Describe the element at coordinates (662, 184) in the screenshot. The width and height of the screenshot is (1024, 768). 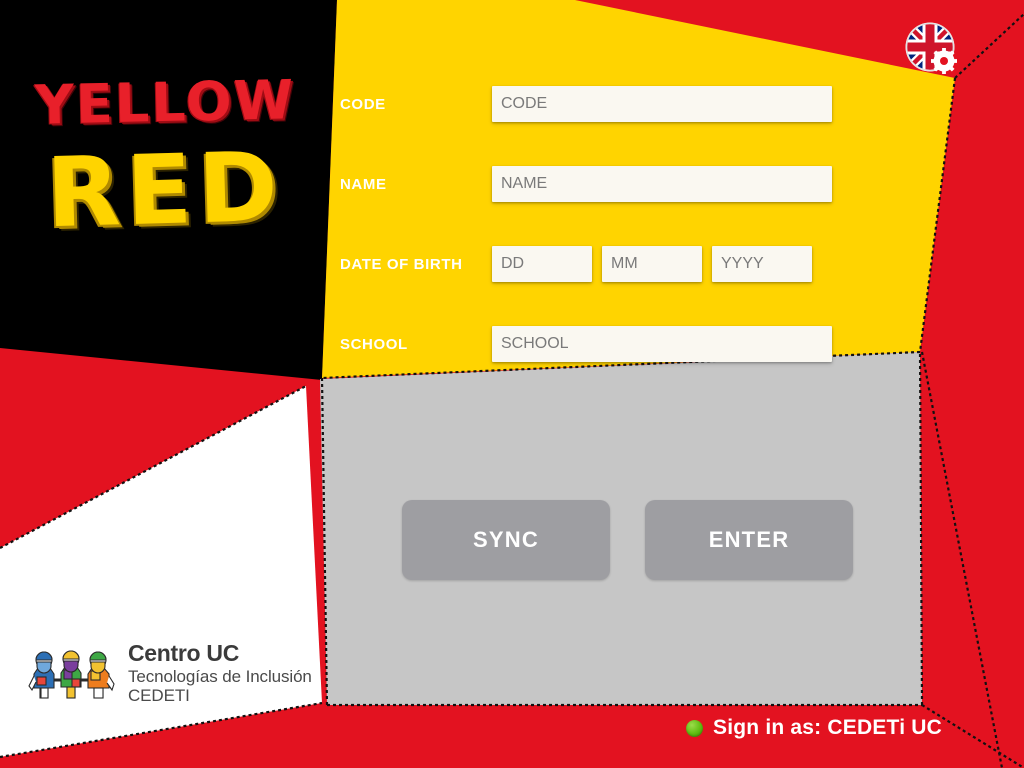
I see `name-input` at that location.